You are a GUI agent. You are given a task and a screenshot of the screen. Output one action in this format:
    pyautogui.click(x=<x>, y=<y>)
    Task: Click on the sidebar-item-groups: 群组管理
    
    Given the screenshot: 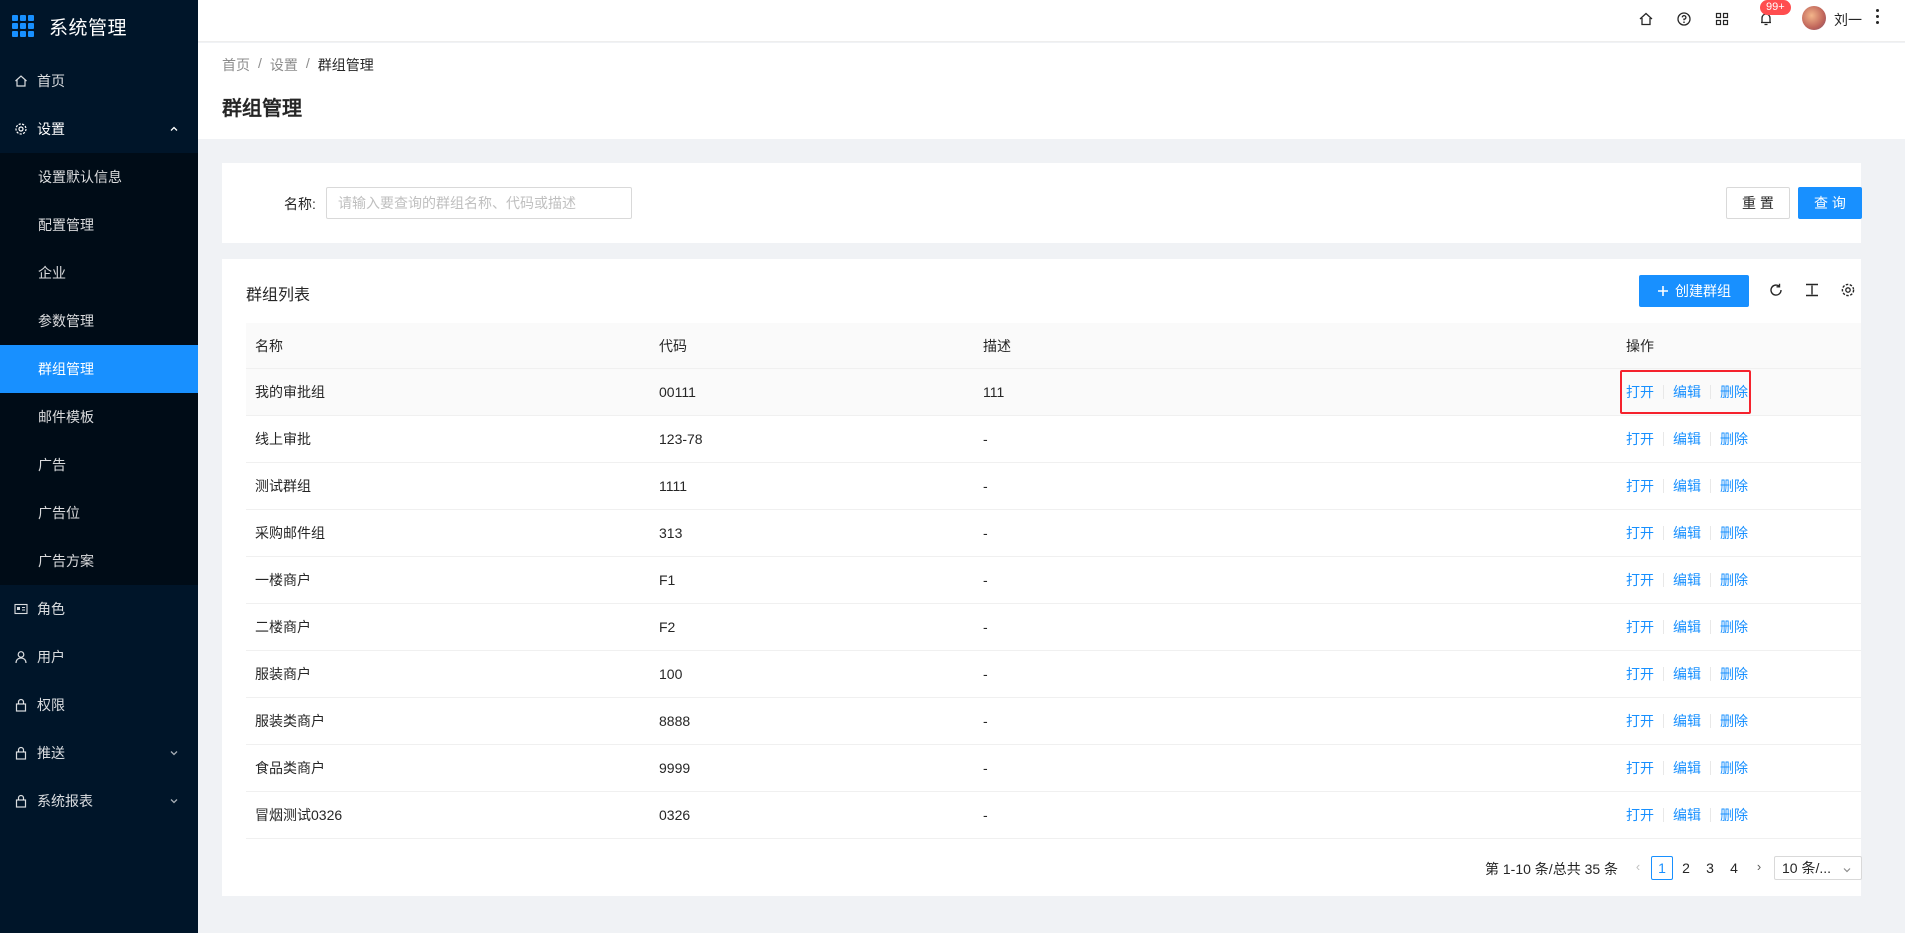 What is the action you would take?
    pyautogui.click(x=99, y=369)
    